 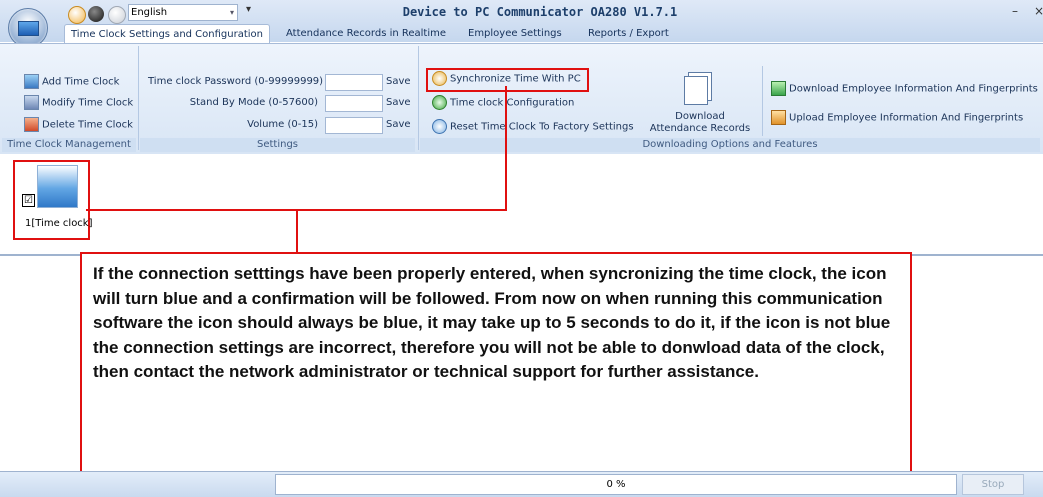 What do you see at coordinates (354, 125) in the screenshot?
I see `volume-input` at bounding box center [354, 125].